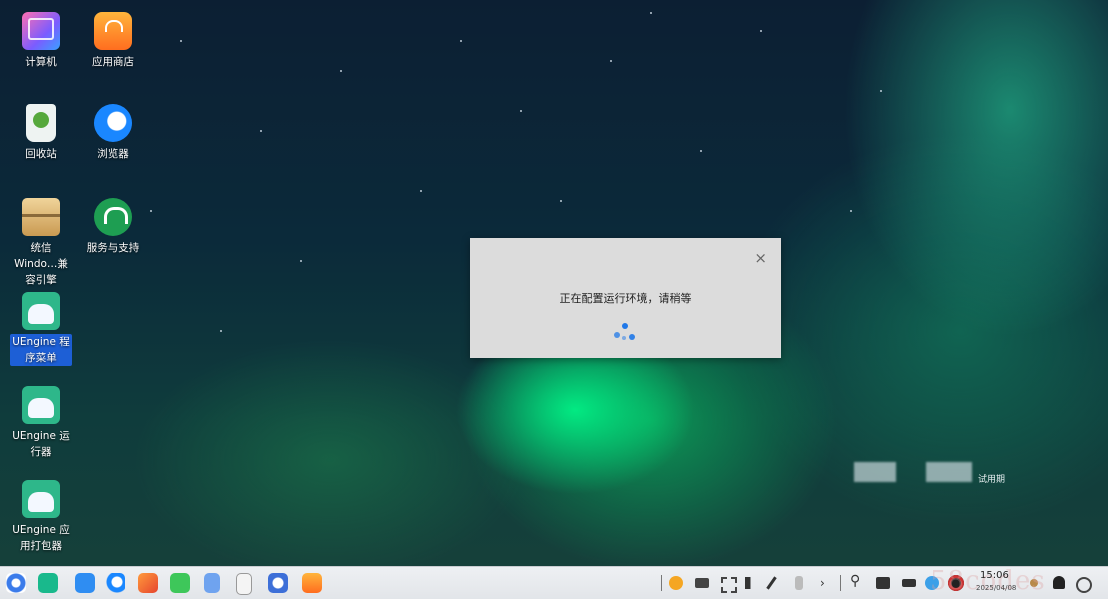  Describe the element at coordinates (278, 583) in the screenshot. I see `settings-icon` at that location.